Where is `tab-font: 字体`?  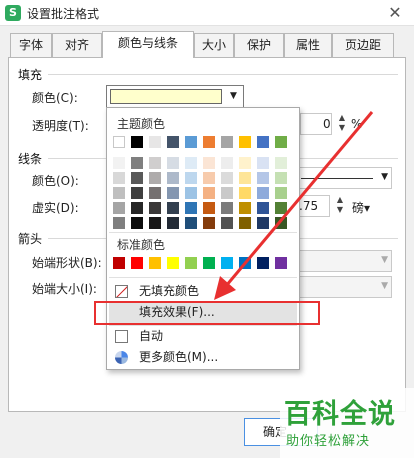 tab-font: 字体 is located at coordinates (31, 45).